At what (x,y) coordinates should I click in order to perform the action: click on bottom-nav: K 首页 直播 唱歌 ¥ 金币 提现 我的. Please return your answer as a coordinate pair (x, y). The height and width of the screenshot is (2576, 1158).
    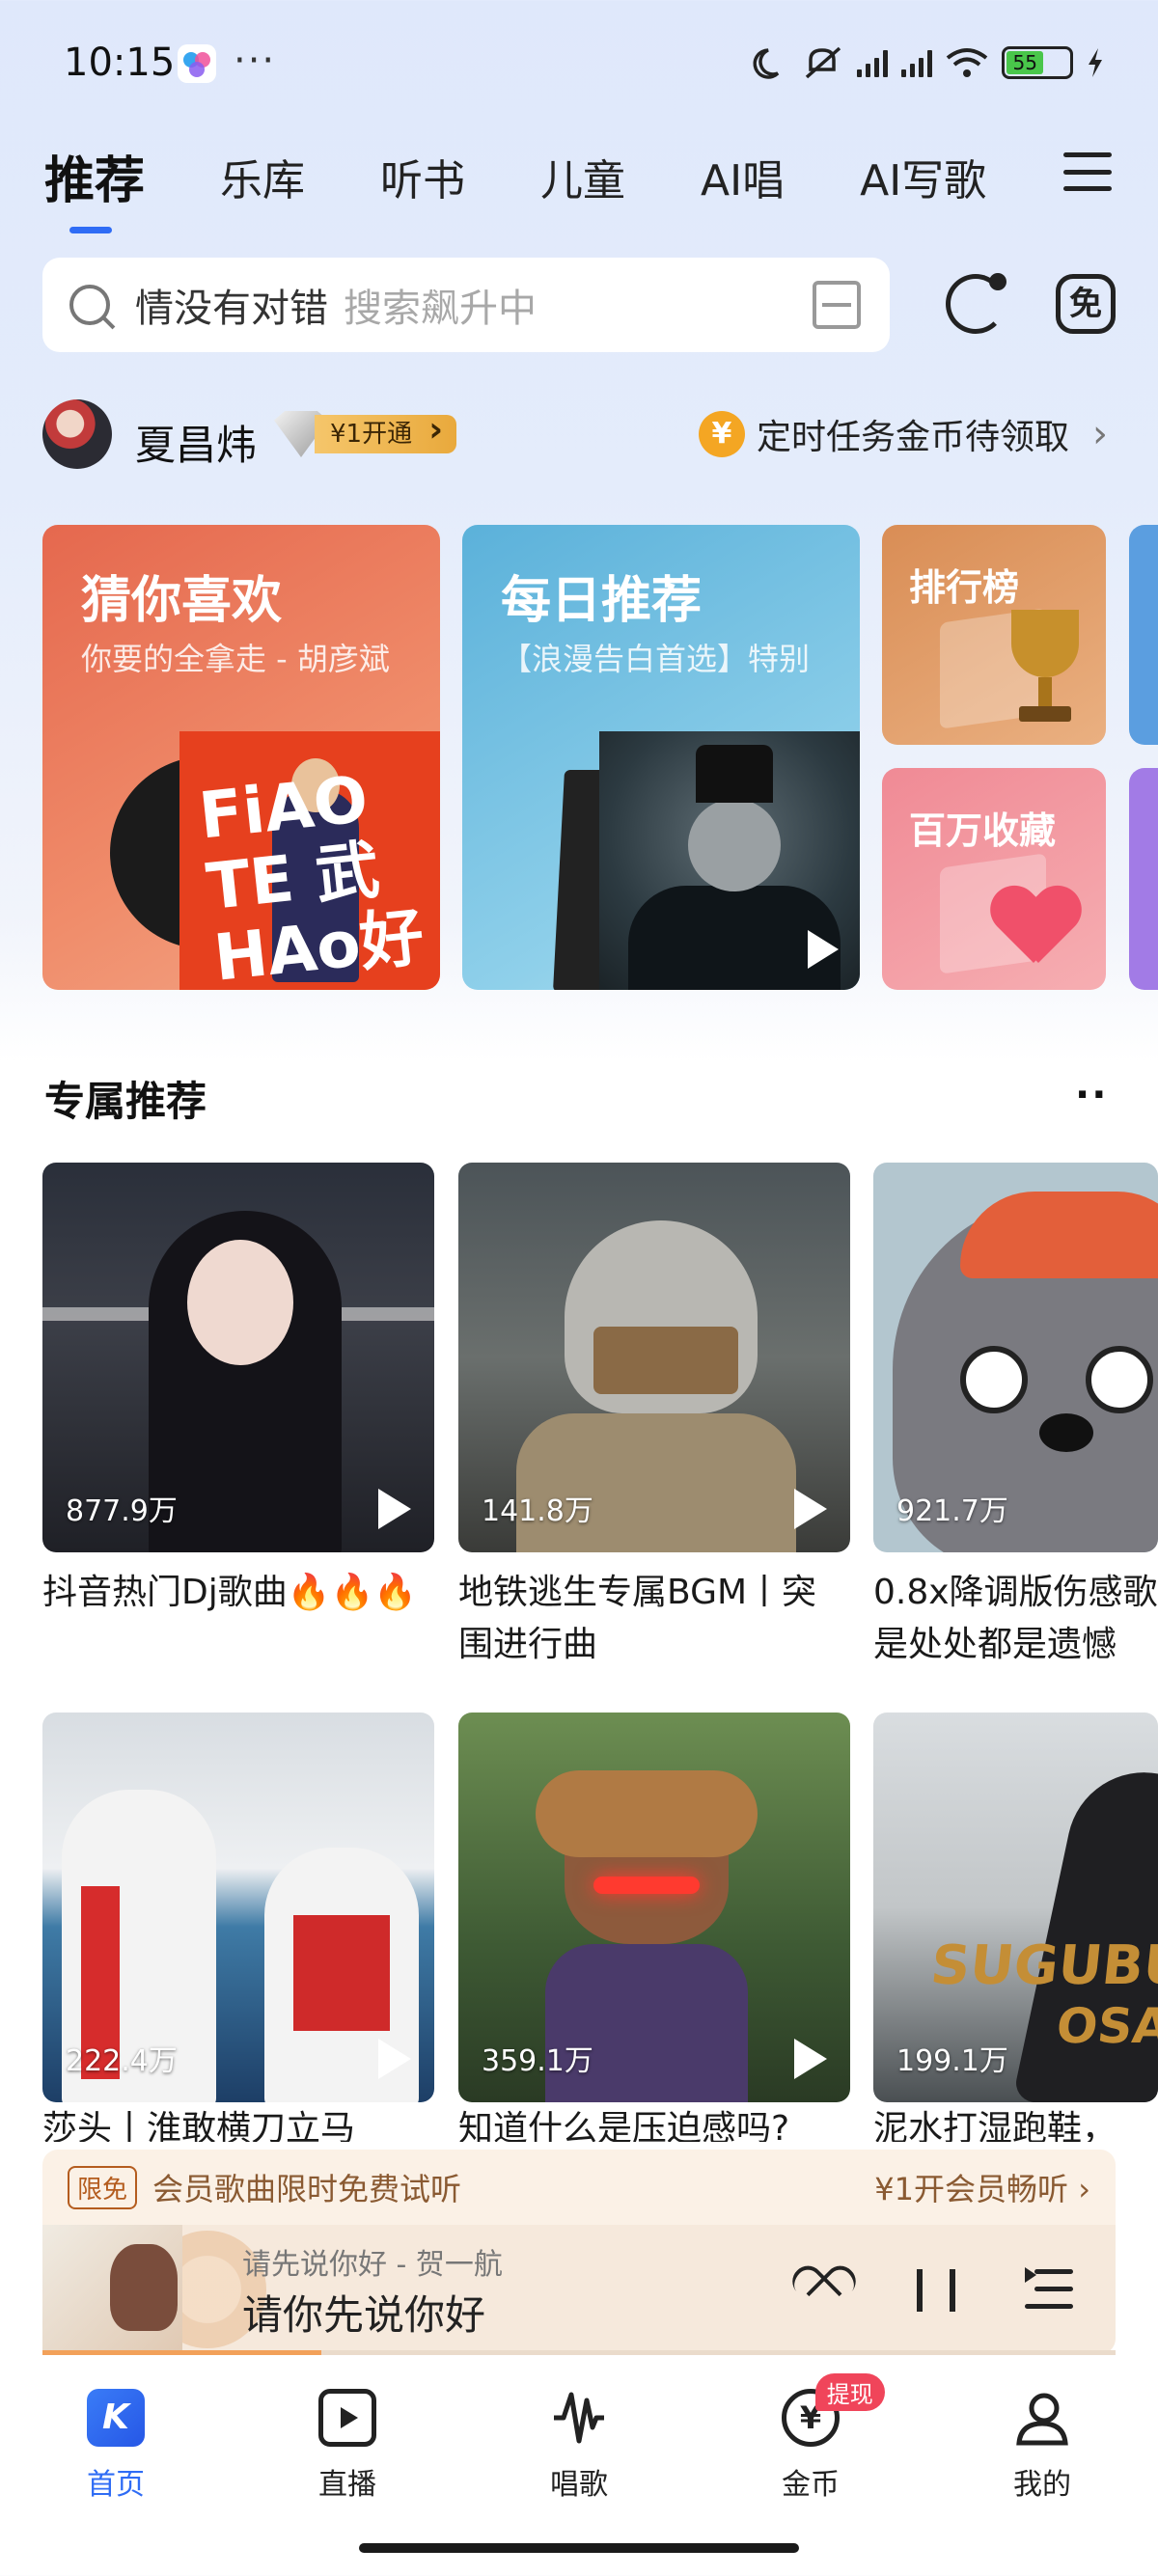
    Looking at the image, I should click on (579, 2441).